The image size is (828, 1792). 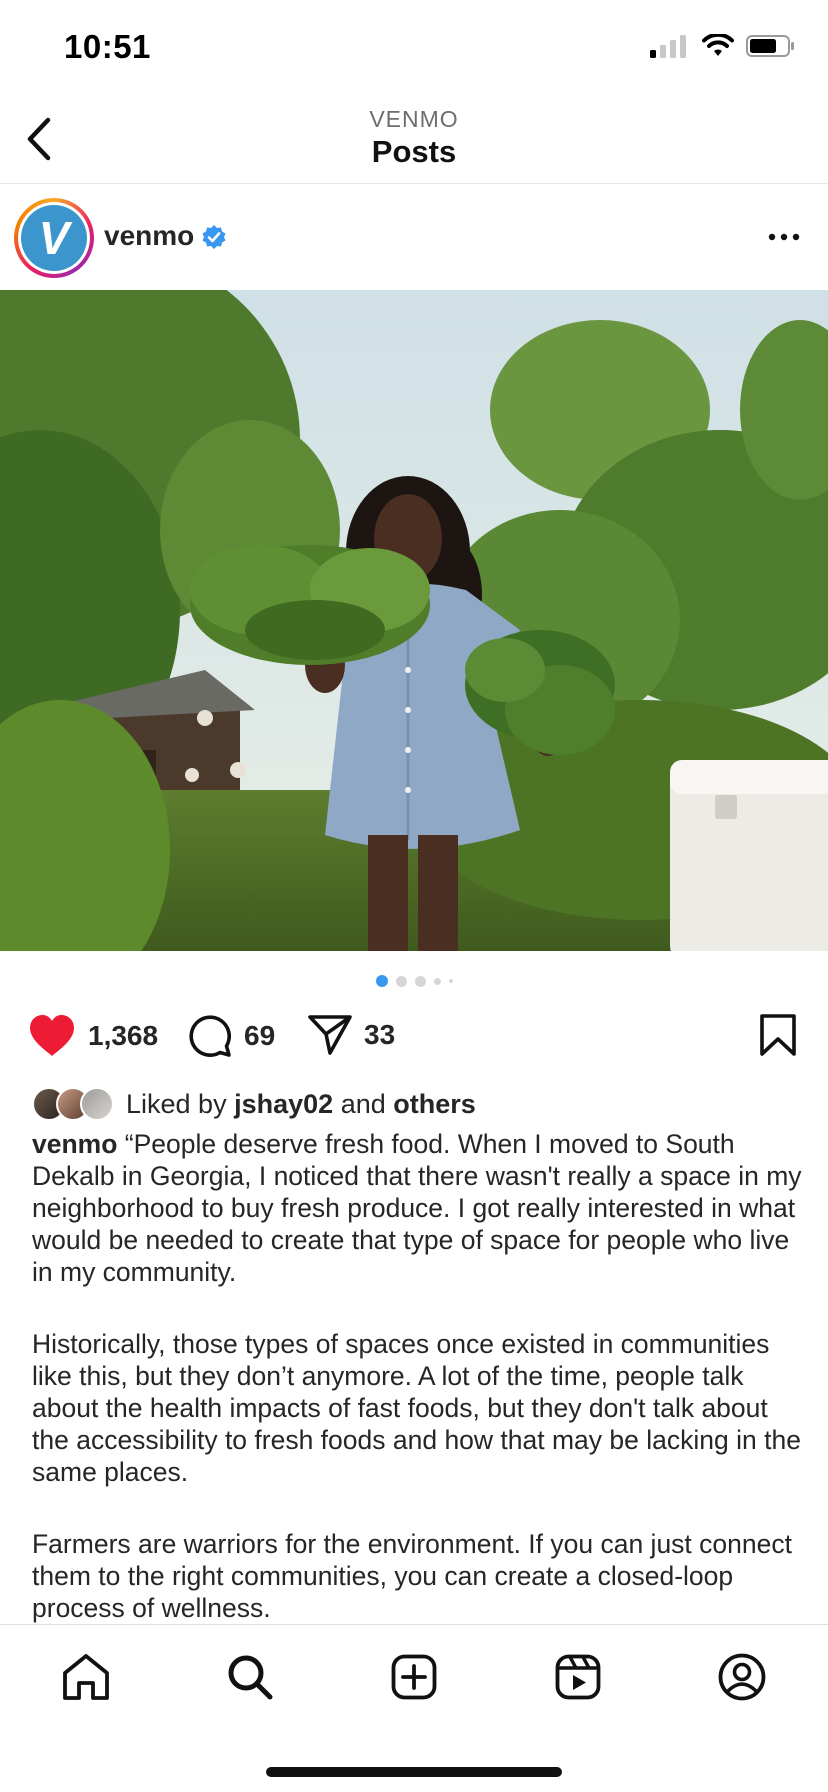 I want to click on status-time: 10:51, so click(x=107, y=46).